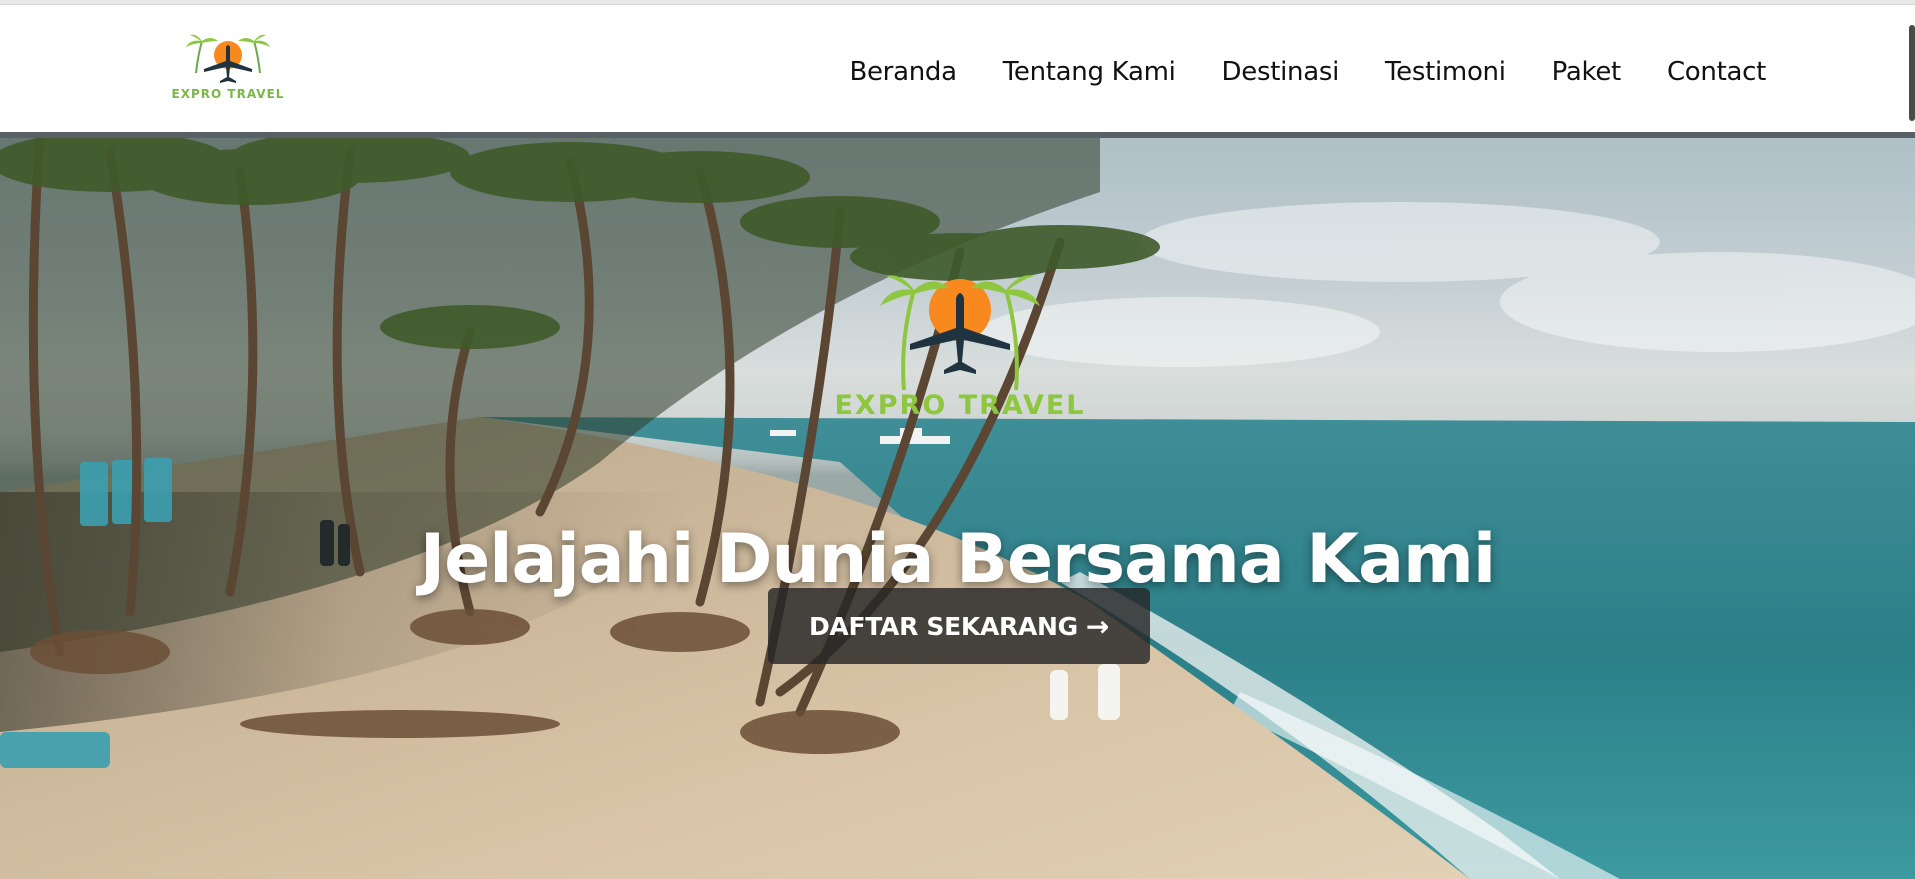  I want to click on register-now-button: DAFTAR SEKARANG →, so click(959, 626).